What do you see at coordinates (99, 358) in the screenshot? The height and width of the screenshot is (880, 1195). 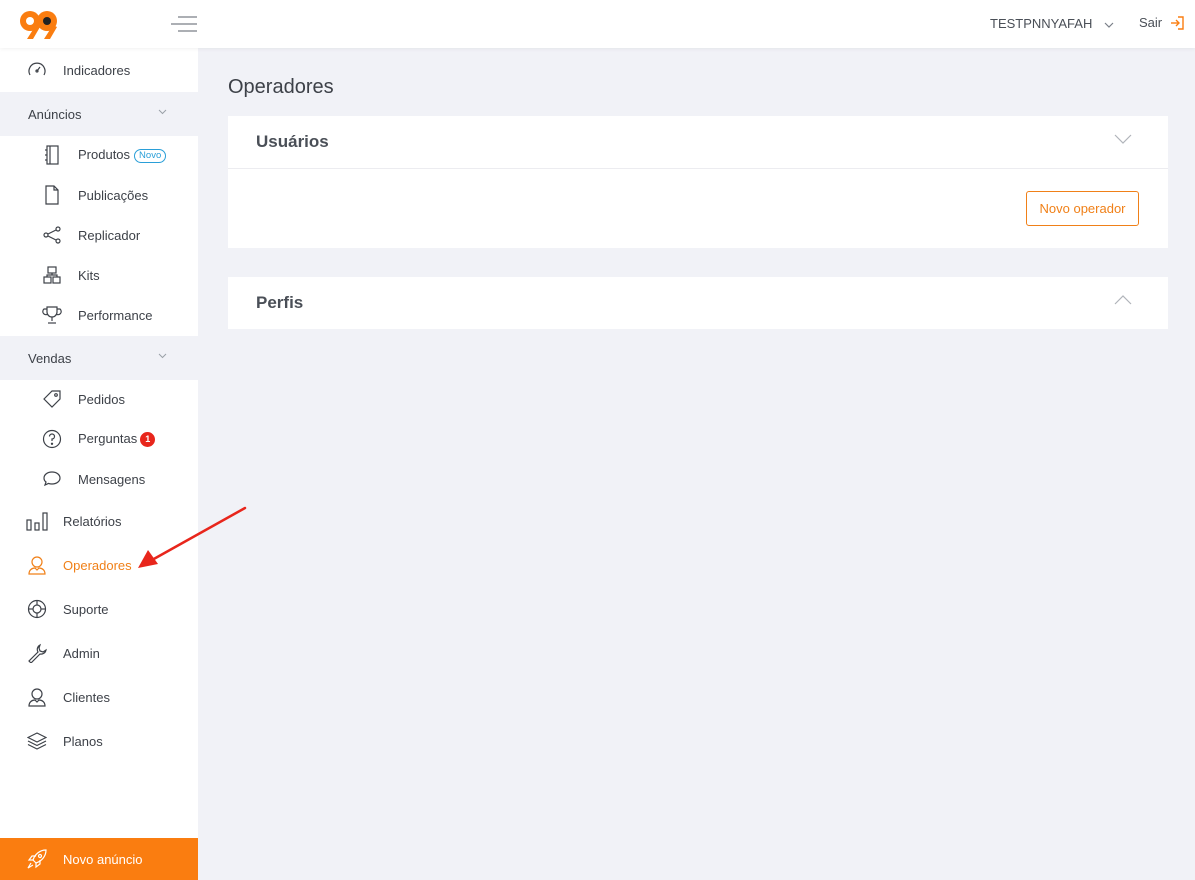 I see `sidebar-section-vendas: Vendas` at bounding box center [99, 358].